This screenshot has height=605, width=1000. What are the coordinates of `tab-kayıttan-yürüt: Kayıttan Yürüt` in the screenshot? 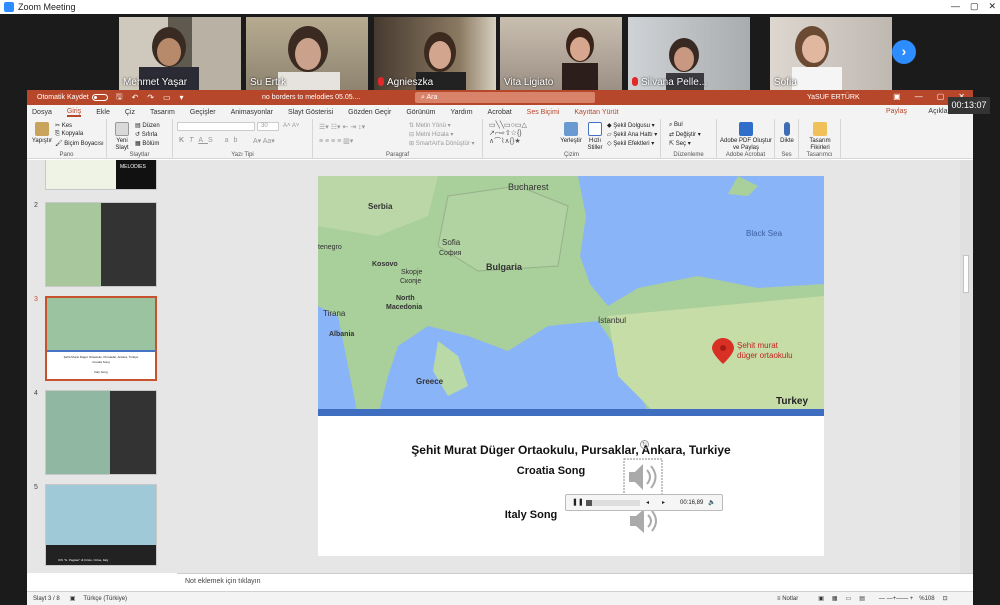 It's located at (596, 112).